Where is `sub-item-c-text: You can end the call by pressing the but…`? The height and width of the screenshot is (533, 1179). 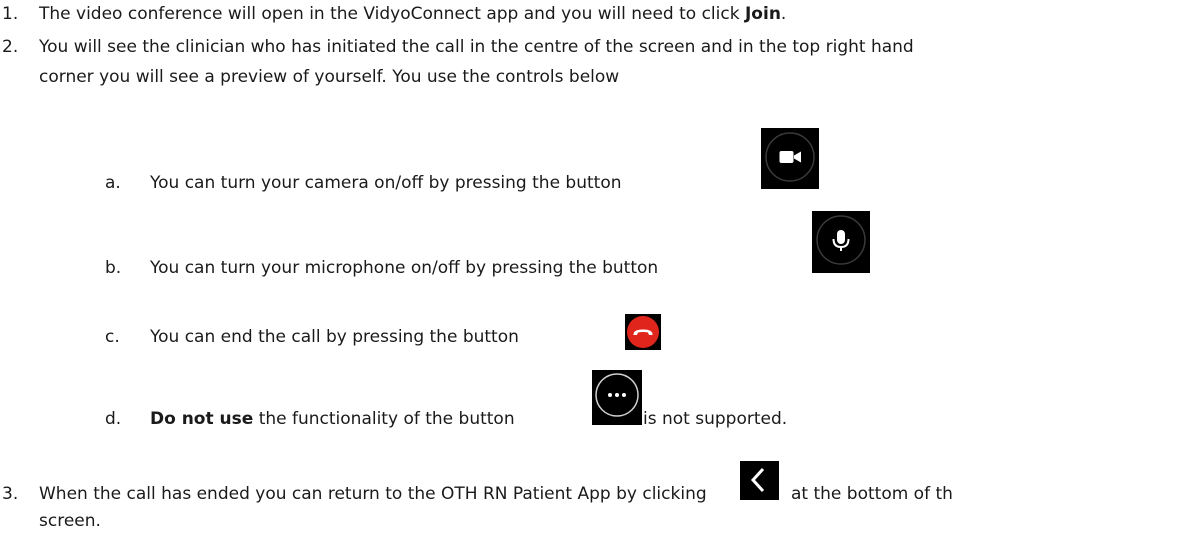
sub-item-c-text: You can end the call by pressing the but… is located at coordinates (334, 337).